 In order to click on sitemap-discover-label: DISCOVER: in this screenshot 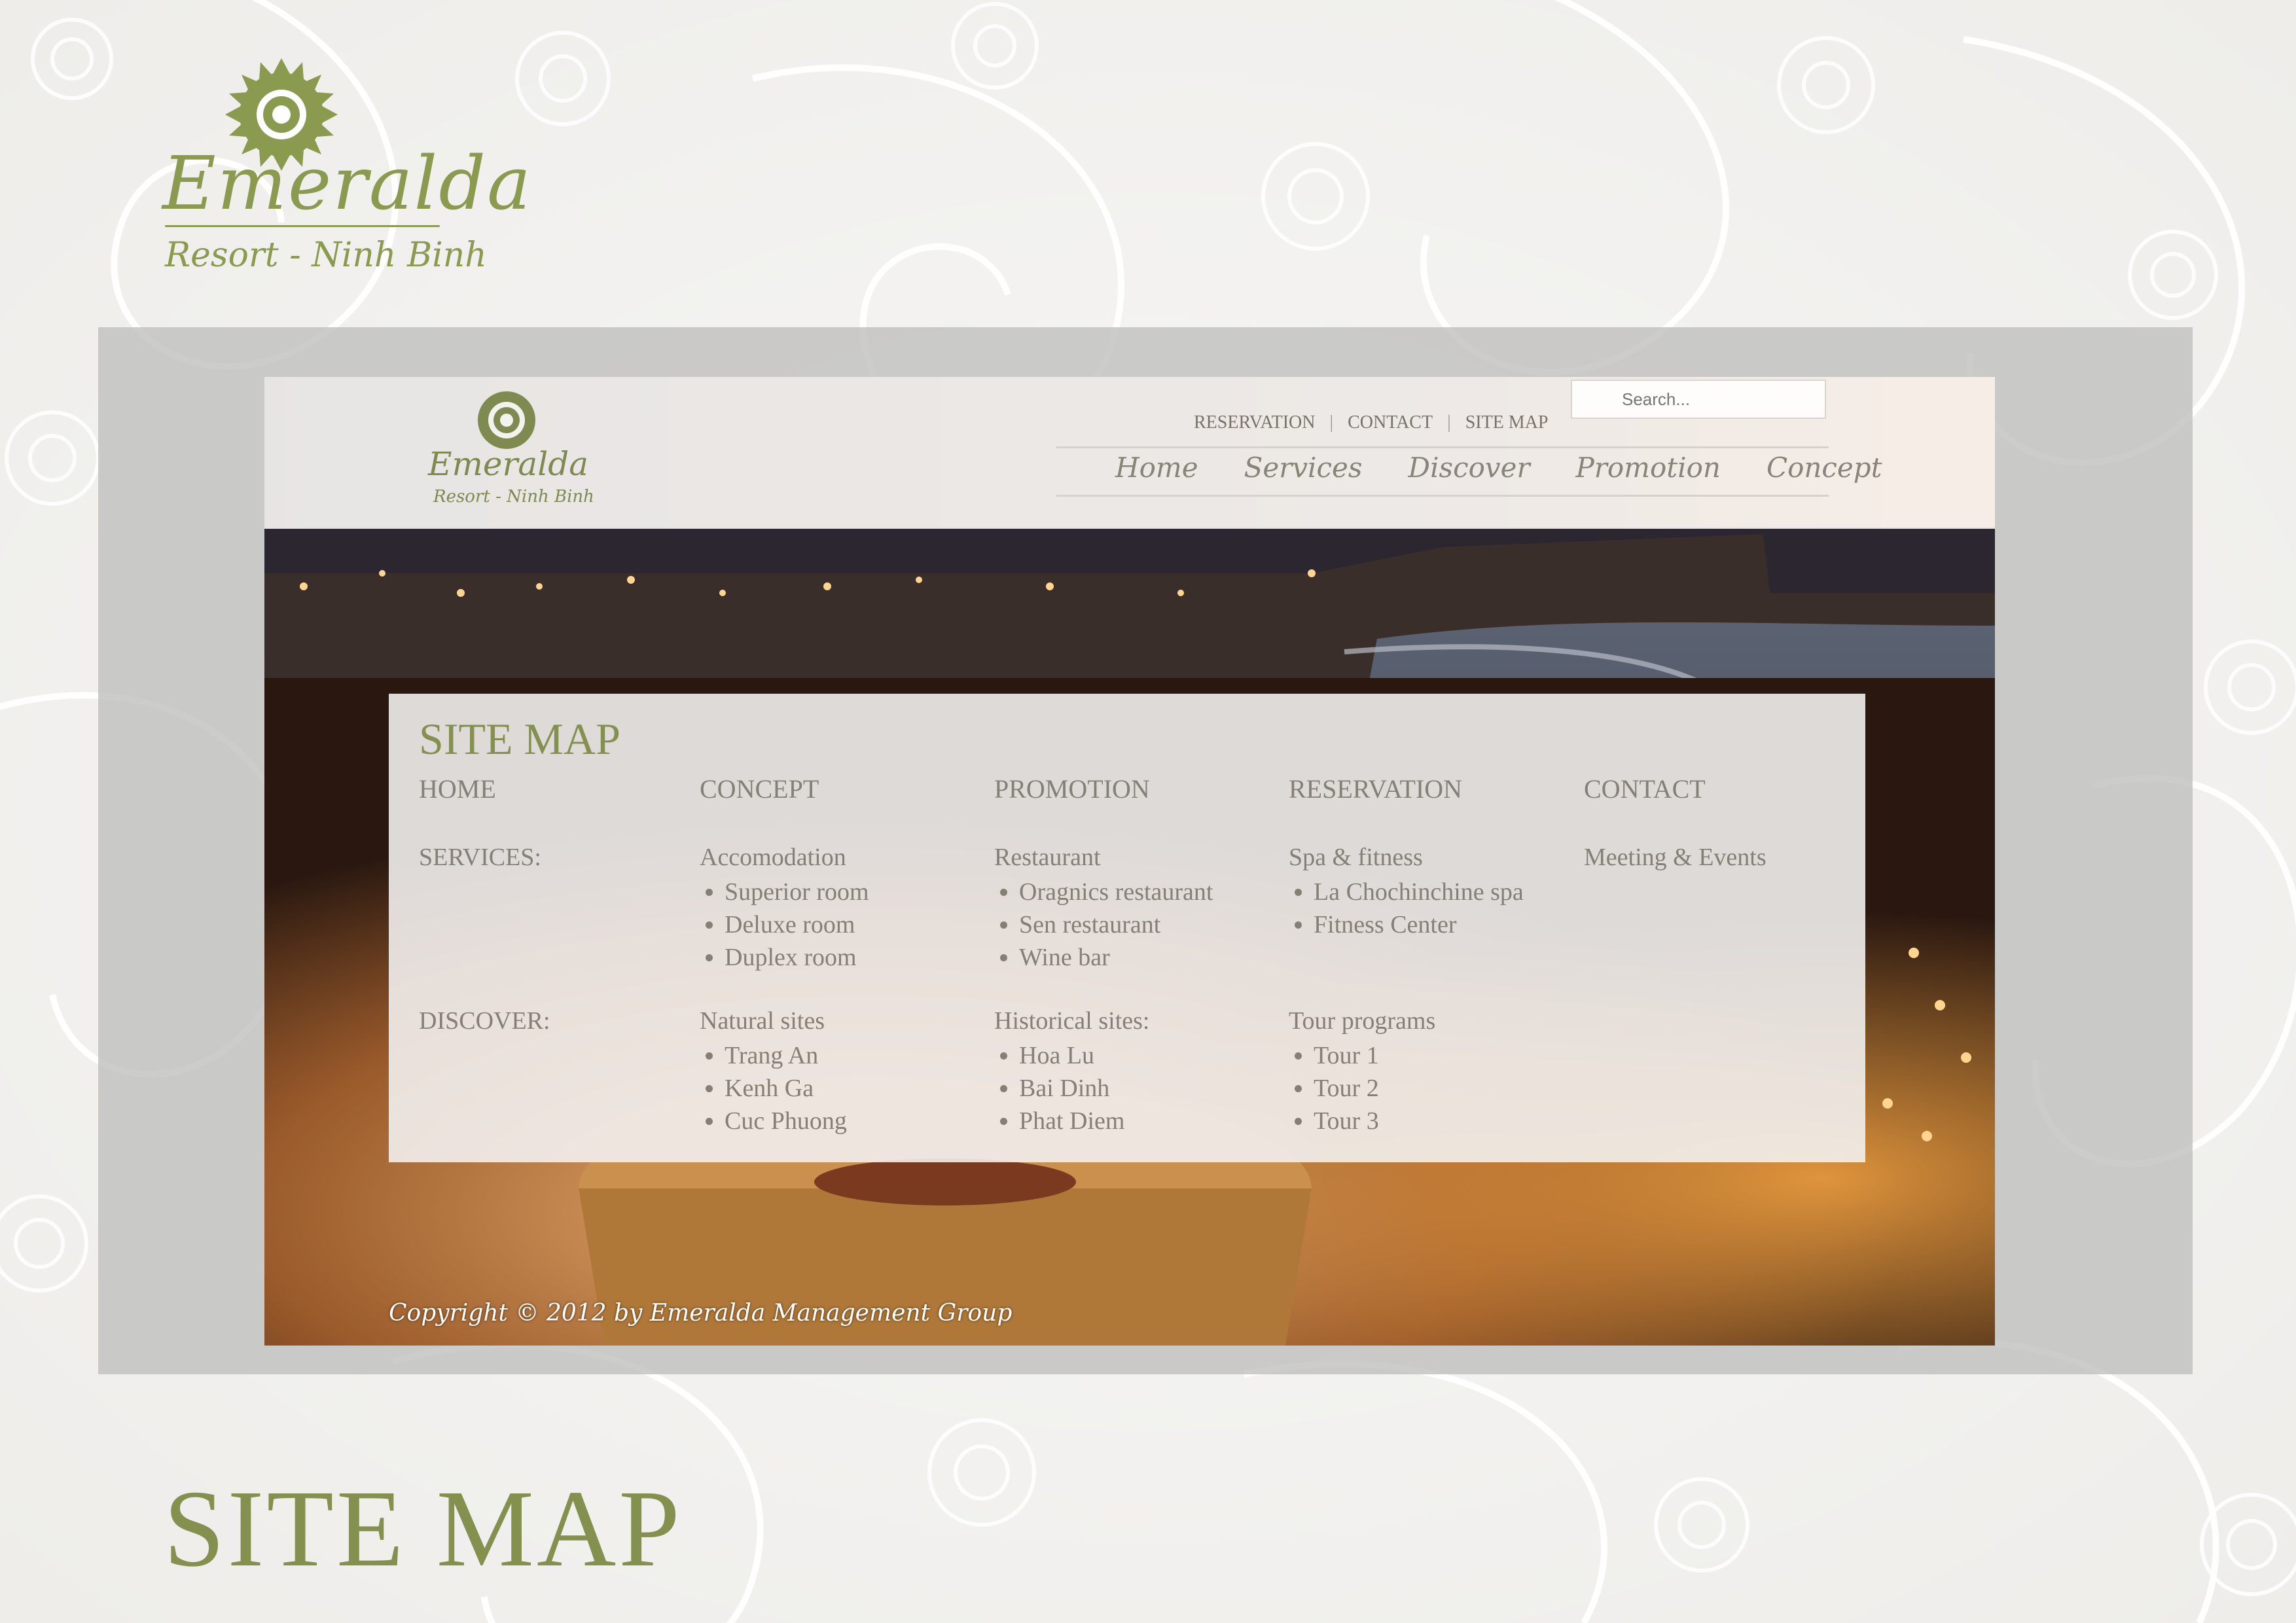, I will do `click(484, 1021)`.